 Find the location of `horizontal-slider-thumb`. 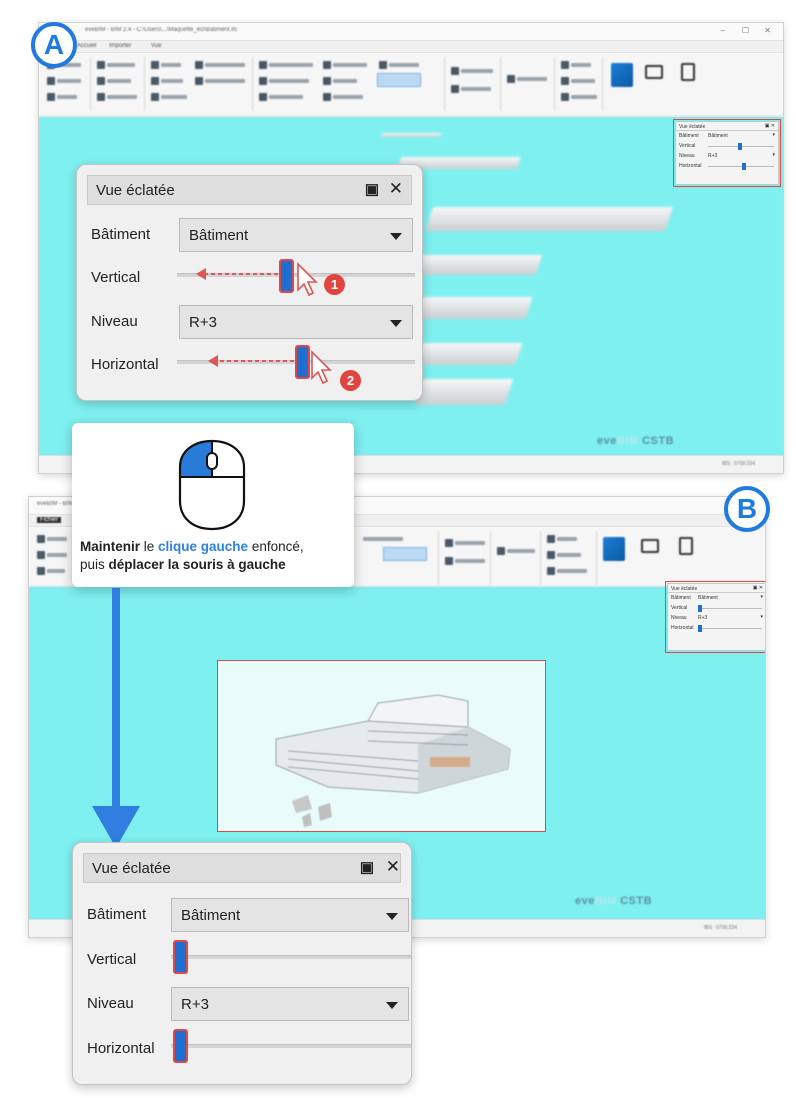

horizontal-slider-thumb is located at coordinates (180, 1046).